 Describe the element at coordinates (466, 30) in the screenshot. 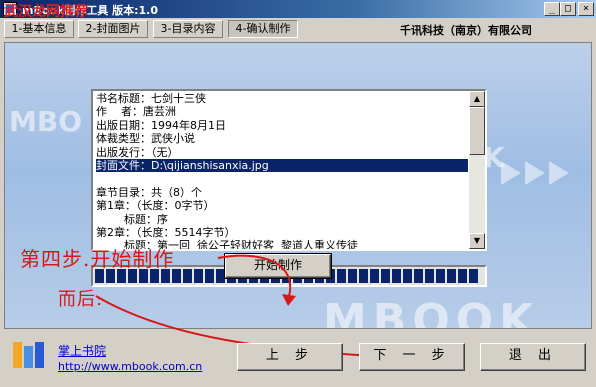

I see `company-name: 千讯科技（南京）有限公司` at that location.